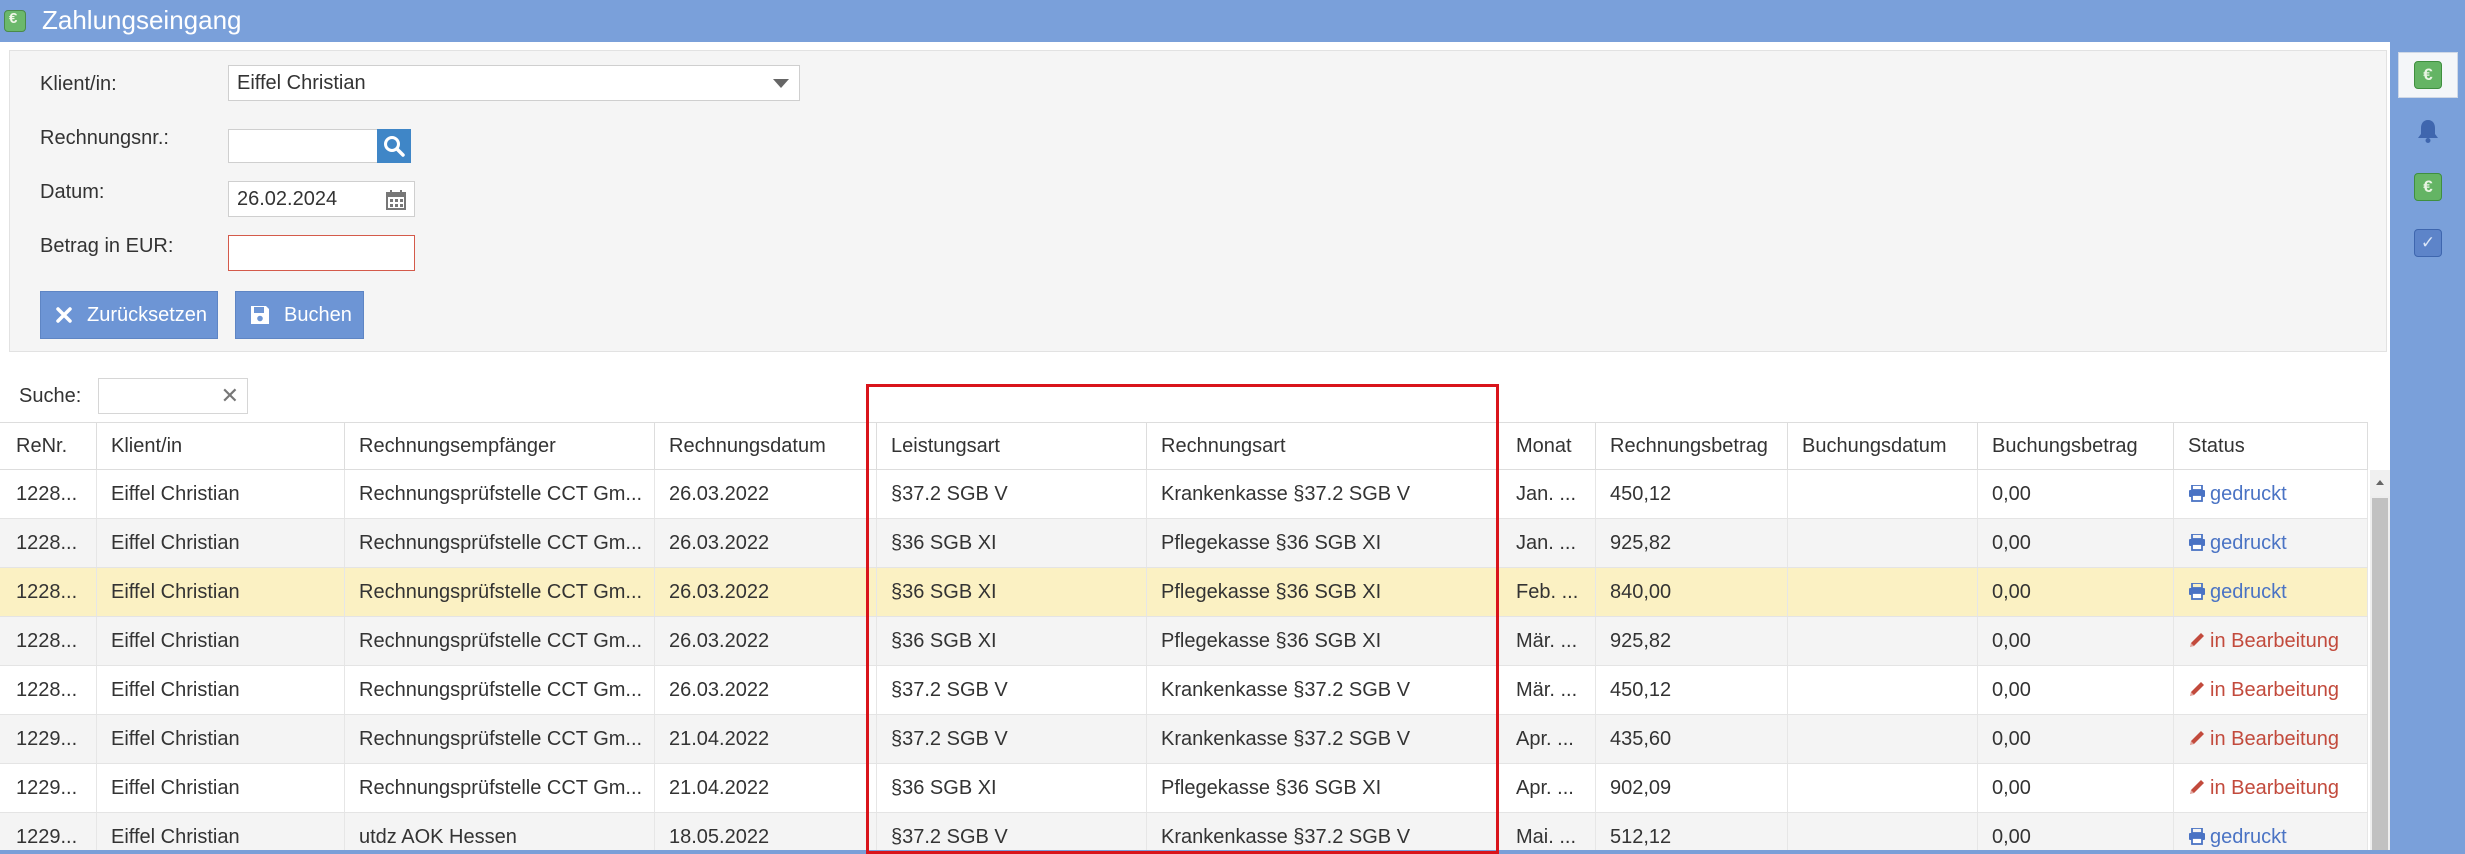  What do you see at coordinates (50, 396) in the screenshot?
I see `search-label: Suche:` at bounding box center [50, 396].